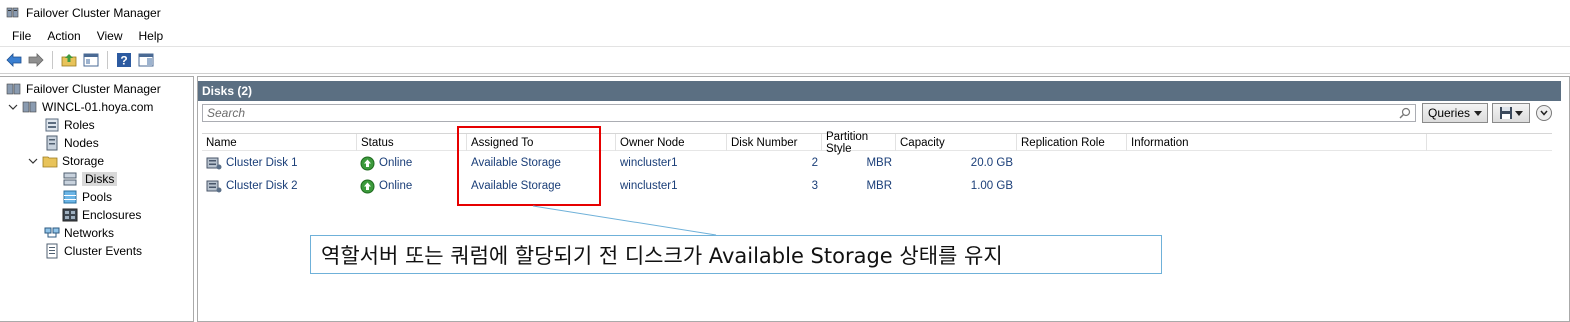  I want to click on tree-label: Enclosures, so click(112, 215).